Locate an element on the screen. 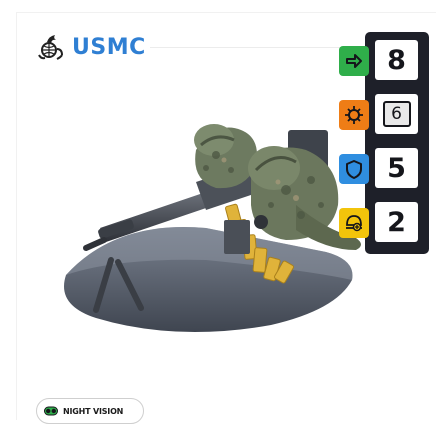 The image size is (445, 425). trait-label: NIGHT VISION is located at coordinates (93, 411).